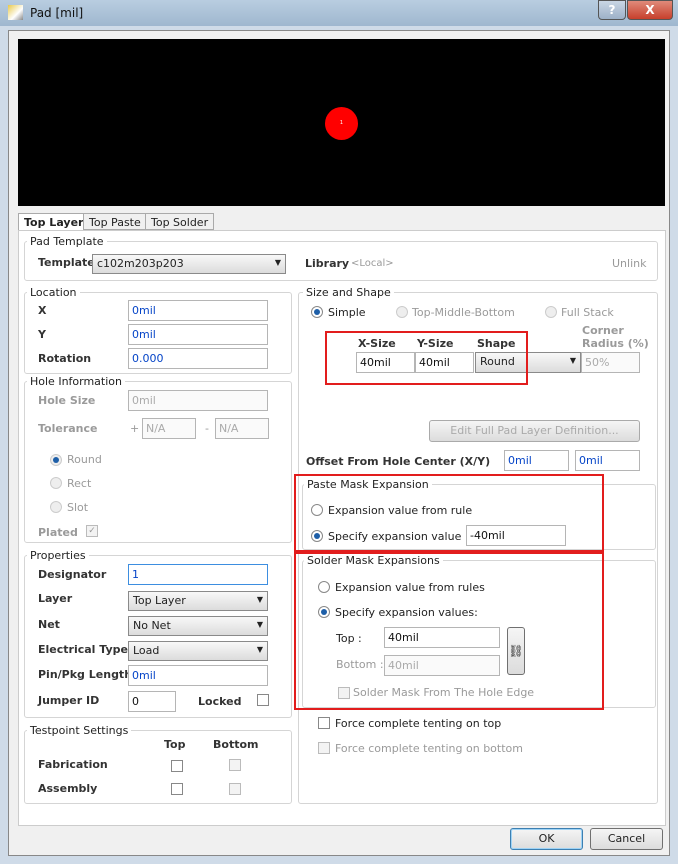 This screenshot has width=678, height=864. Describe the element at coordinates (207, 428) in the screenshot. I see `minus-sign: -` at that location.